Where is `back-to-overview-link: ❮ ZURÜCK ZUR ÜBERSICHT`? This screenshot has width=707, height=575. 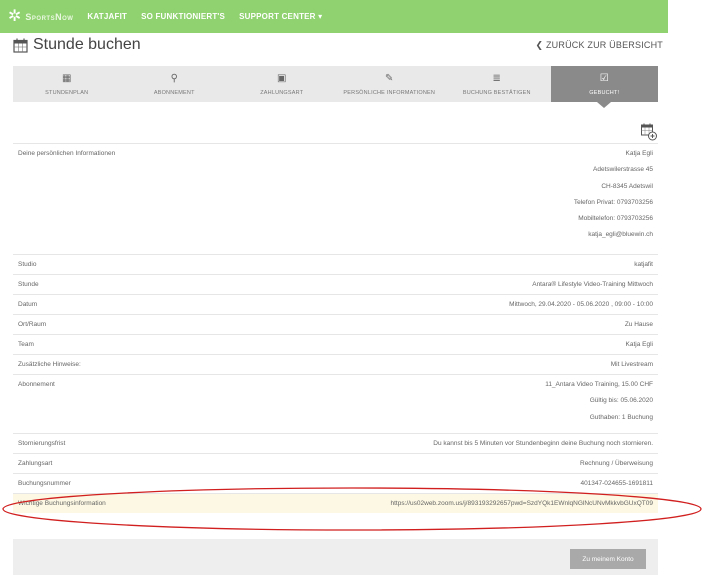
back-to-overview-link: ❮ ZURÜCK ZUR ÜBERSICHT is located at coordinates (599, 45).